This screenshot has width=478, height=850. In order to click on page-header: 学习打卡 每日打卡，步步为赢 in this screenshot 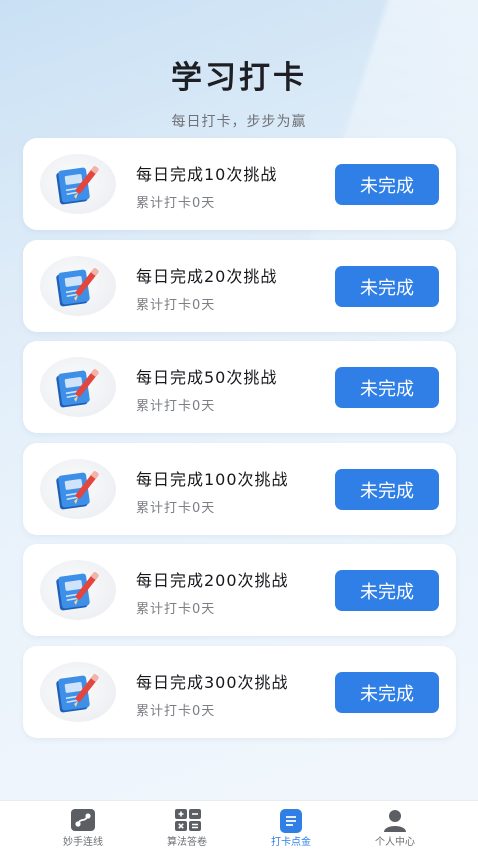, I will do `click(239, 91)`.